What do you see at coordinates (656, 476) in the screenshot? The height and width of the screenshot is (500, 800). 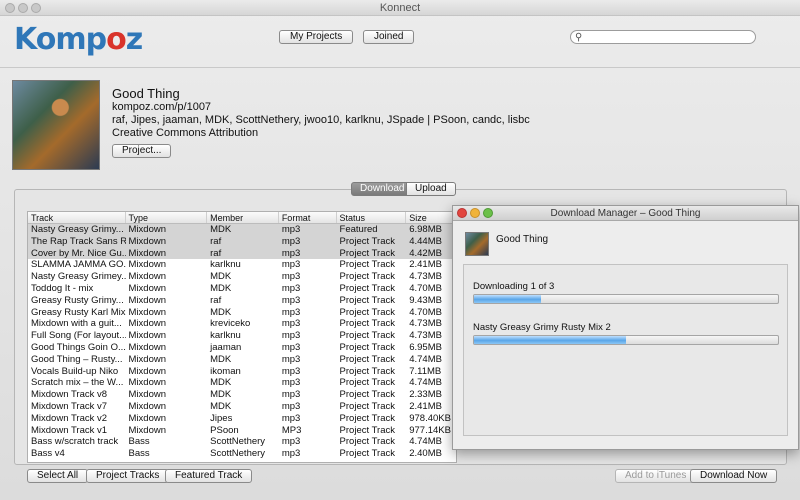 I see `add-to-itunes-button: Add to iTunes` at bounding box center [656, 476].